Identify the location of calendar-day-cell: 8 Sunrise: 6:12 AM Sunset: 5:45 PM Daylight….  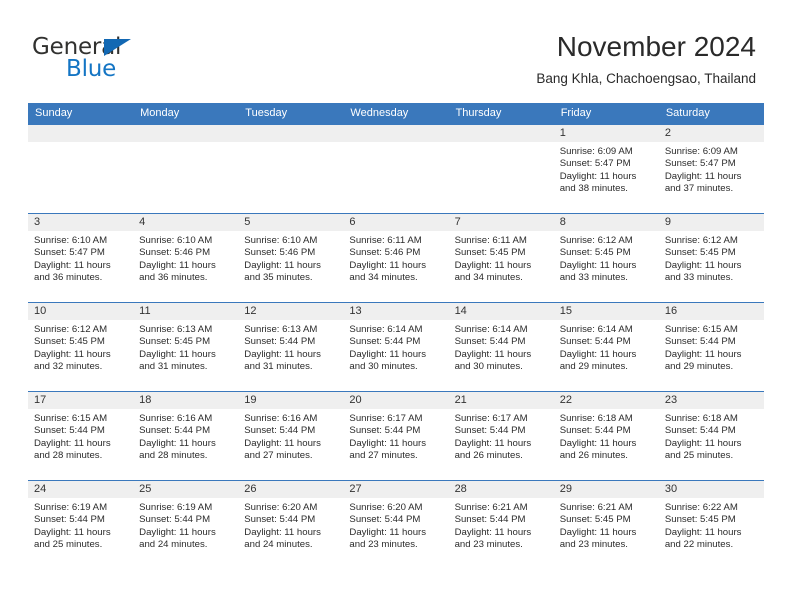
(606, 258).